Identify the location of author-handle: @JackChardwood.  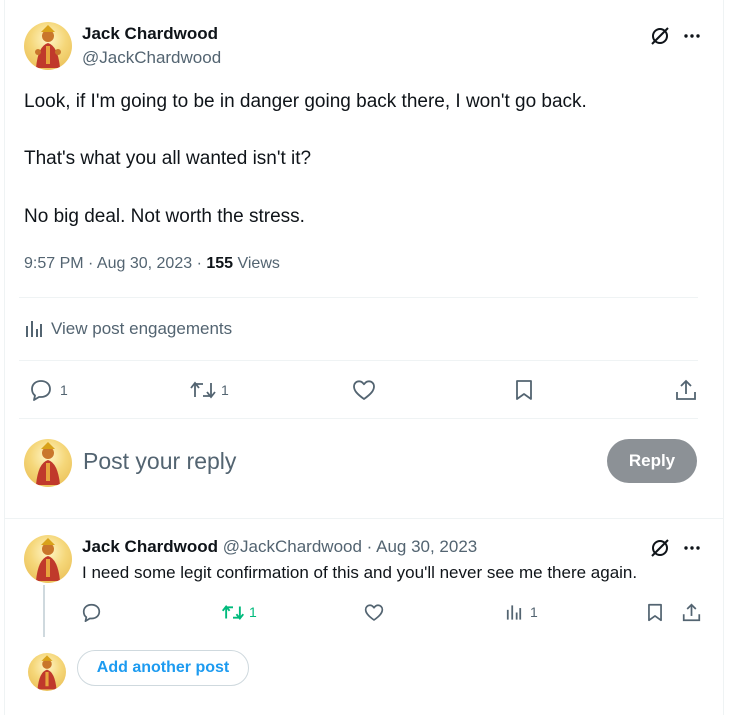
(151, 58).